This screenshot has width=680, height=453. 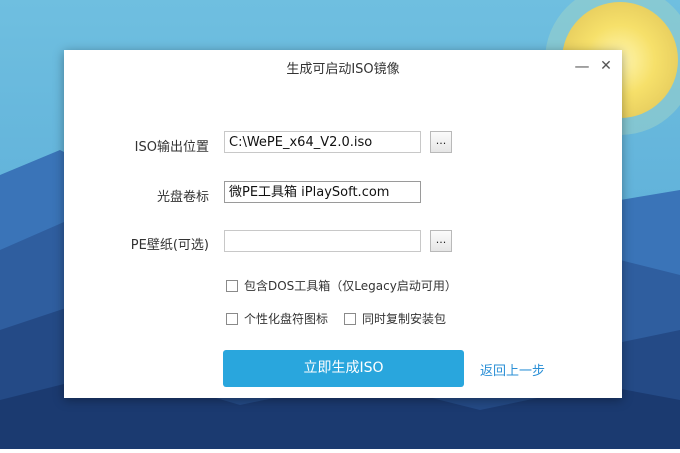 I want to click on copy-installer-checkbox: 同时复制安装包, so click(x=395, y=318).